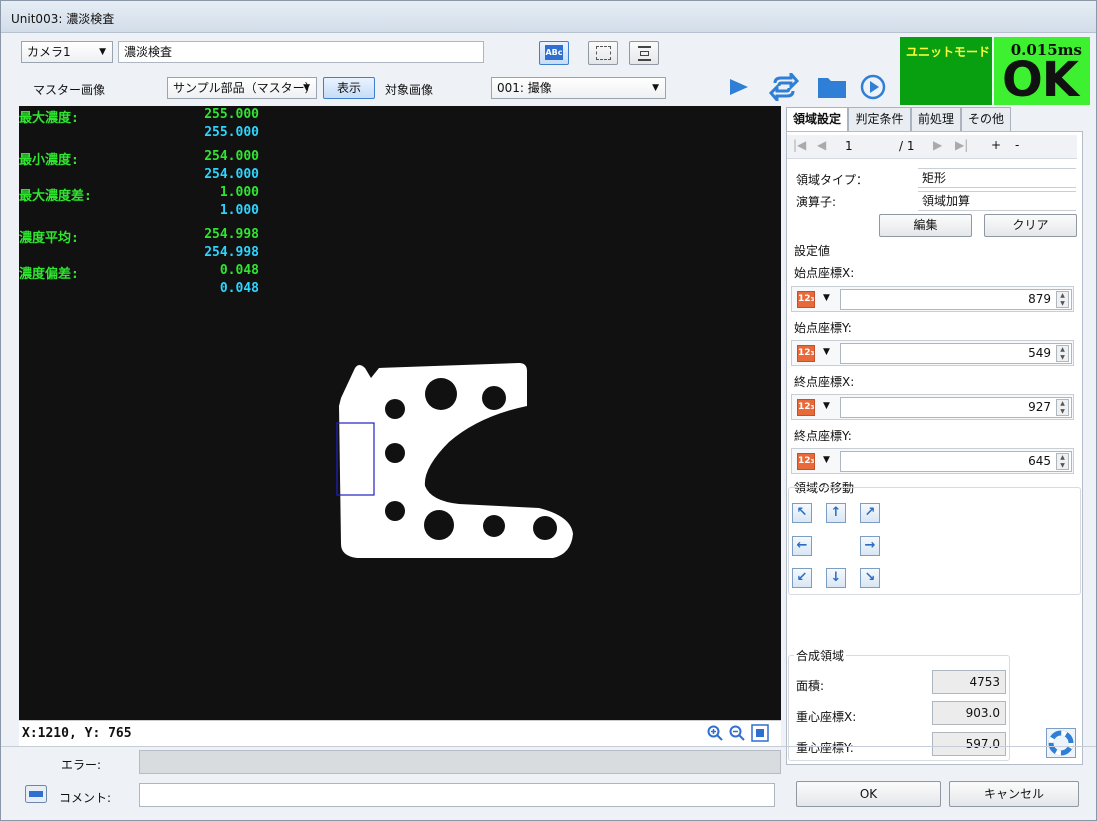 The image size is (1097, 821). What do you see at coordinates (873, 87) in the screenshot?
I see `run-circle-icon` at bounding box center [873, 87].